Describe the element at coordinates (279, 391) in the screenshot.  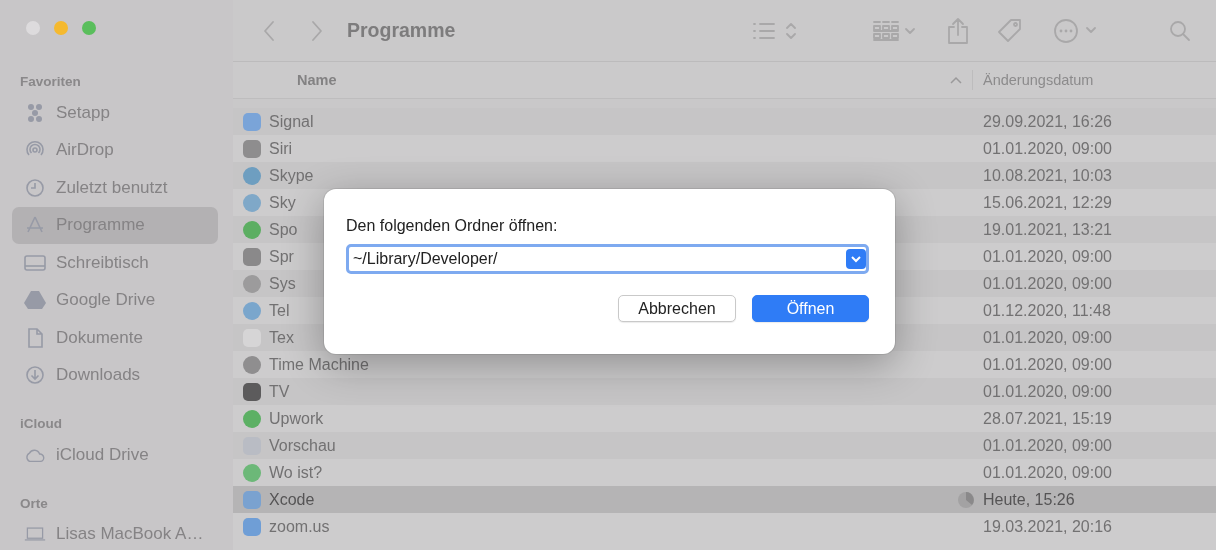
I see `file-name: TV` at that location.